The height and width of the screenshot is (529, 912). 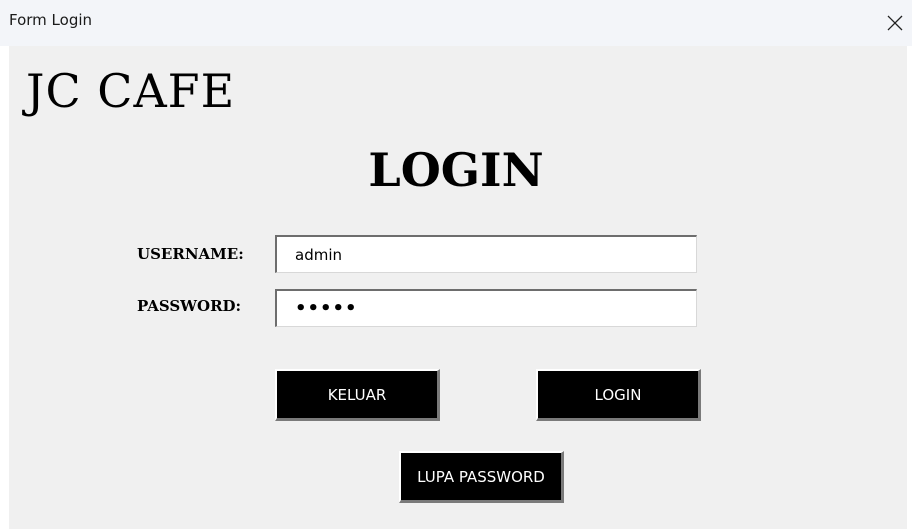 I want to click on password-label: PASSWORD:, so click(x=189, y=306).